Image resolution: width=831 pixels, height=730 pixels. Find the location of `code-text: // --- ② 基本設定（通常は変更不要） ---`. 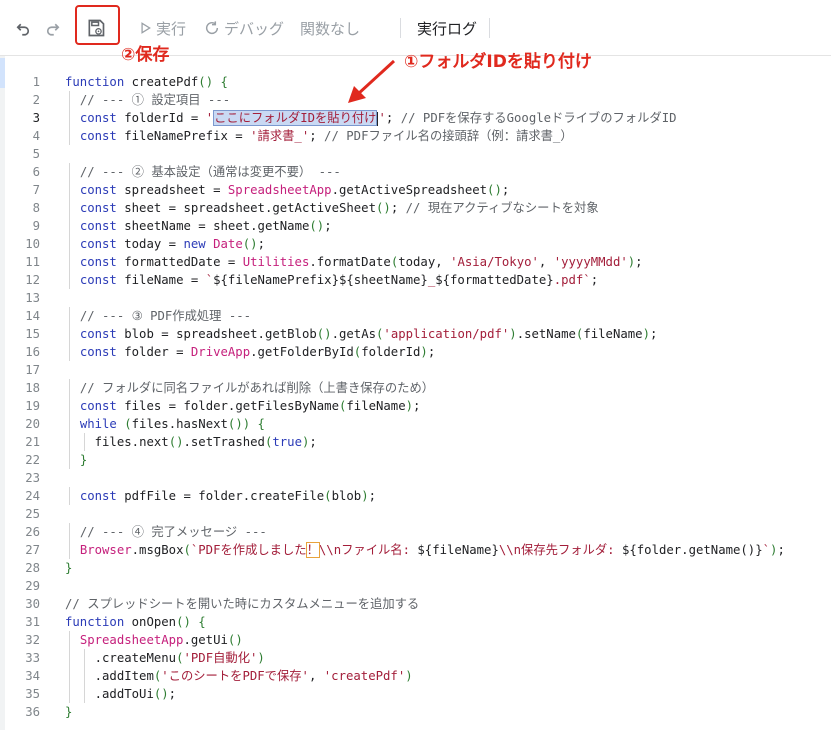

code-text: // --- ② 基本設定（通常は変更不要） --- is located at coordinates (210, 172).